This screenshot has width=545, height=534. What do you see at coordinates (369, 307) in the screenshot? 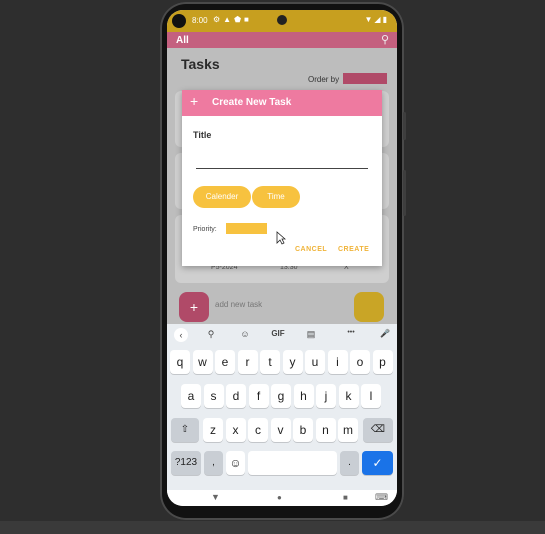
I see `yellow-fab-button` at bounding box center [369, 307].